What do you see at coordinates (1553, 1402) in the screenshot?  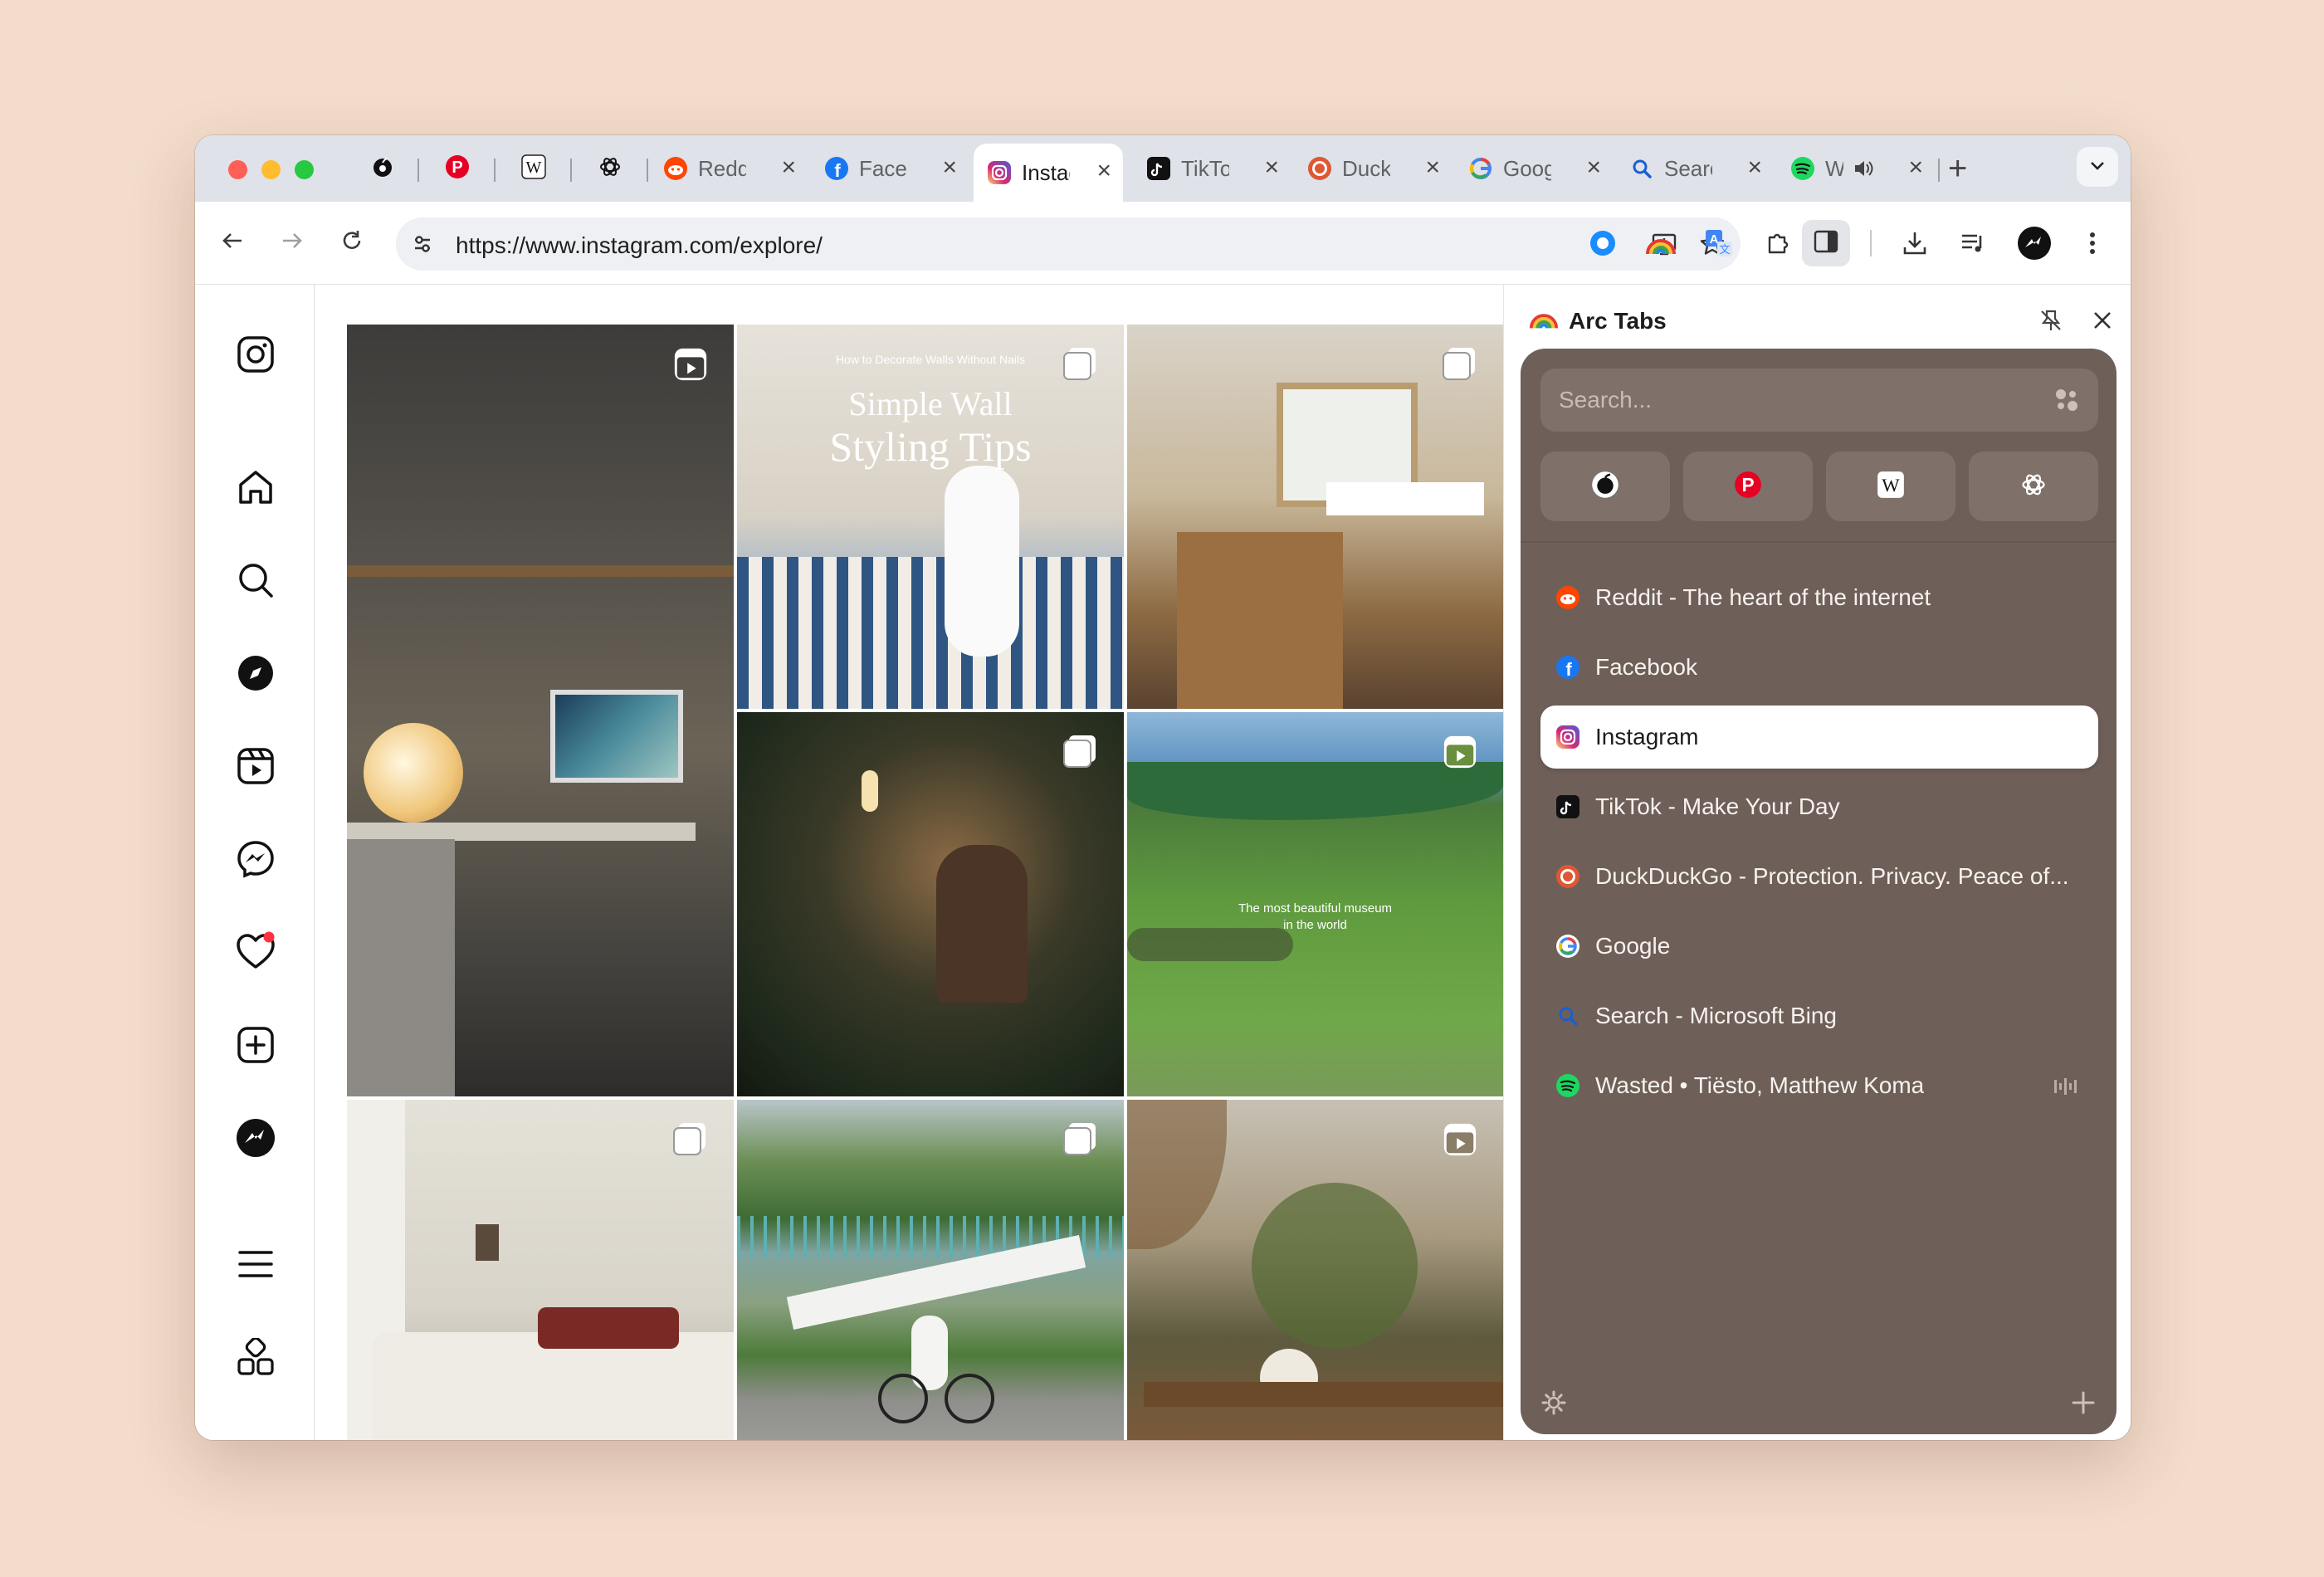 I see `arc-settings-icon` at bounding box center [1553, 1402].